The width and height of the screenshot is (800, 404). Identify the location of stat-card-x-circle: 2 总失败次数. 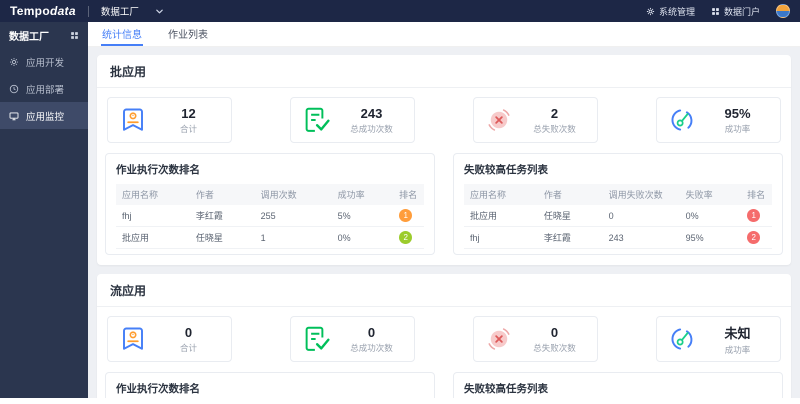
(535, 120).